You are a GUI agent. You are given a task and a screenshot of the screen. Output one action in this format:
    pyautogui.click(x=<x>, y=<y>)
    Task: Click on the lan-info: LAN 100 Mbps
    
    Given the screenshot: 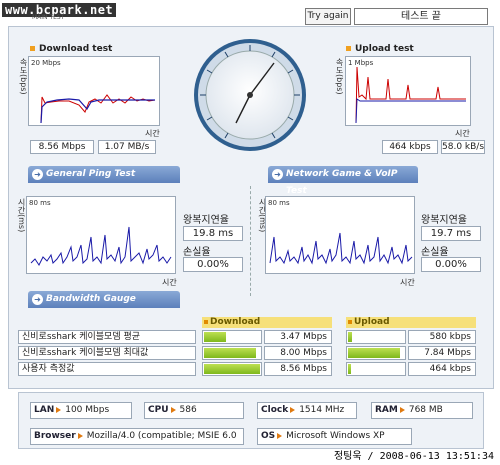 What is the action you would take?
    pyautogui.click(x=81, y=410)
    